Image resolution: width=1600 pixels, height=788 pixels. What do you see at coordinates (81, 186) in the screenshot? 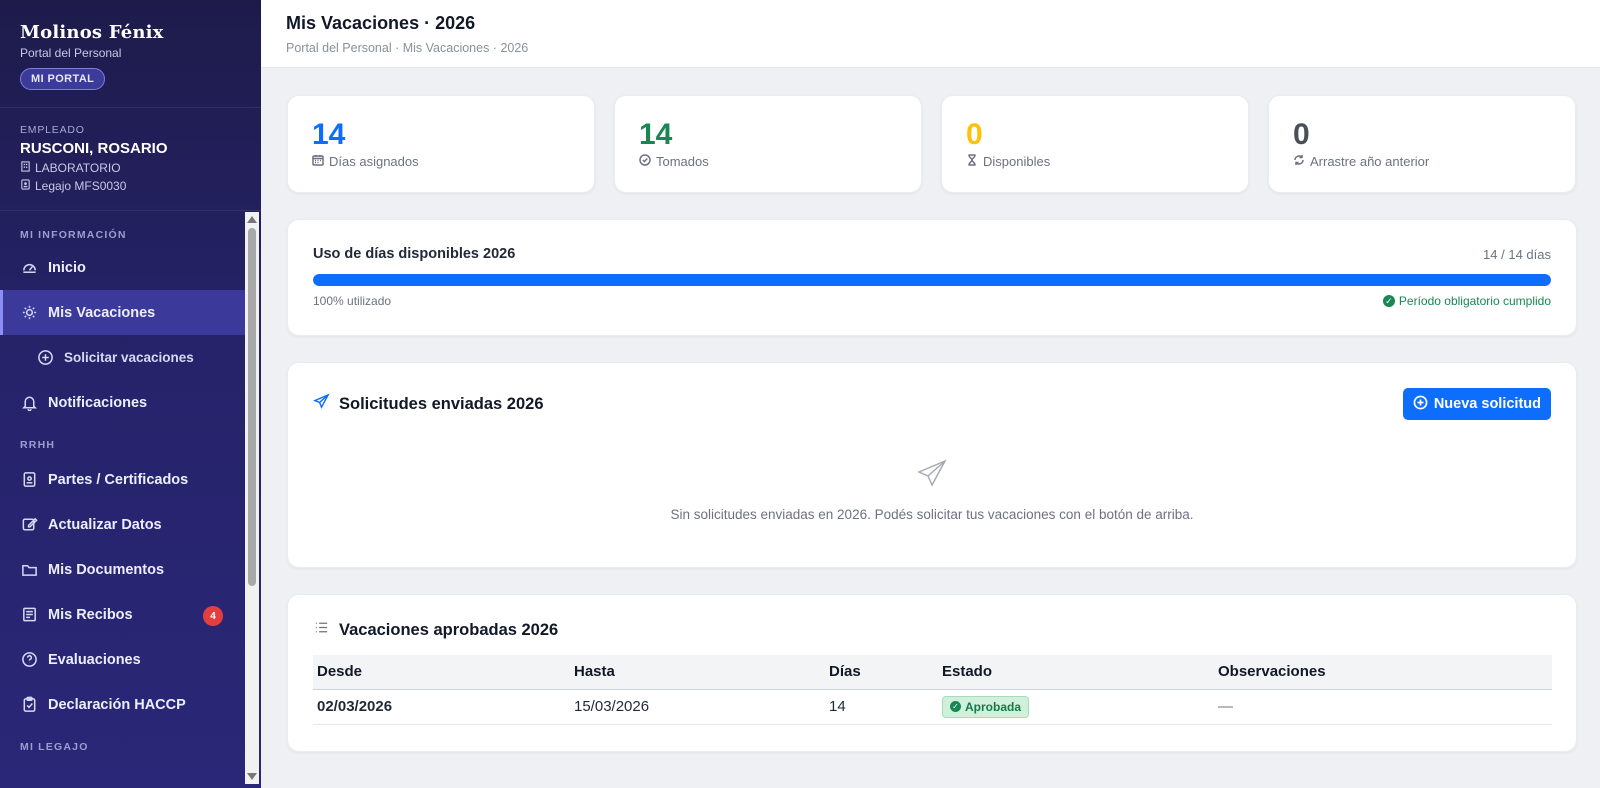
I see `legajo-label: Legajo MFS0030` at bounding box center [81, 186].